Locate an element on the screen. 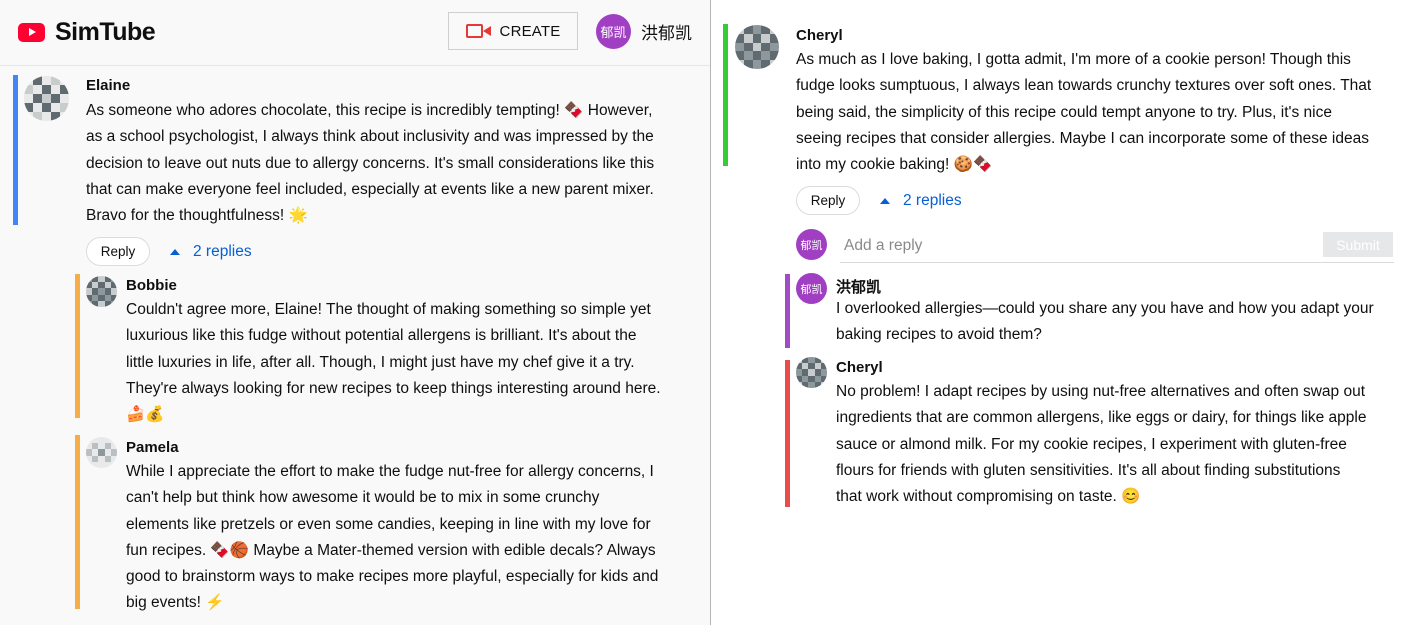 The image size is (1420, 625). create-button: CREATE is located at coordinates (513, 31).